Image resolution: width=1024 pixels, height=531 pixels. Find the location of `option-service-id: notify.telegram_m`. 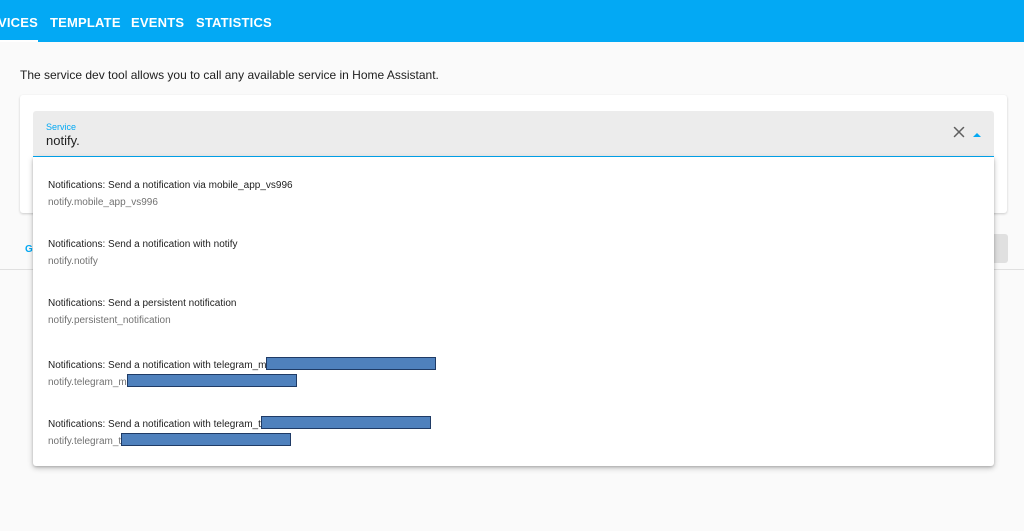

option-service-id: notify.telegram_m is located at coordinates (87, 382).